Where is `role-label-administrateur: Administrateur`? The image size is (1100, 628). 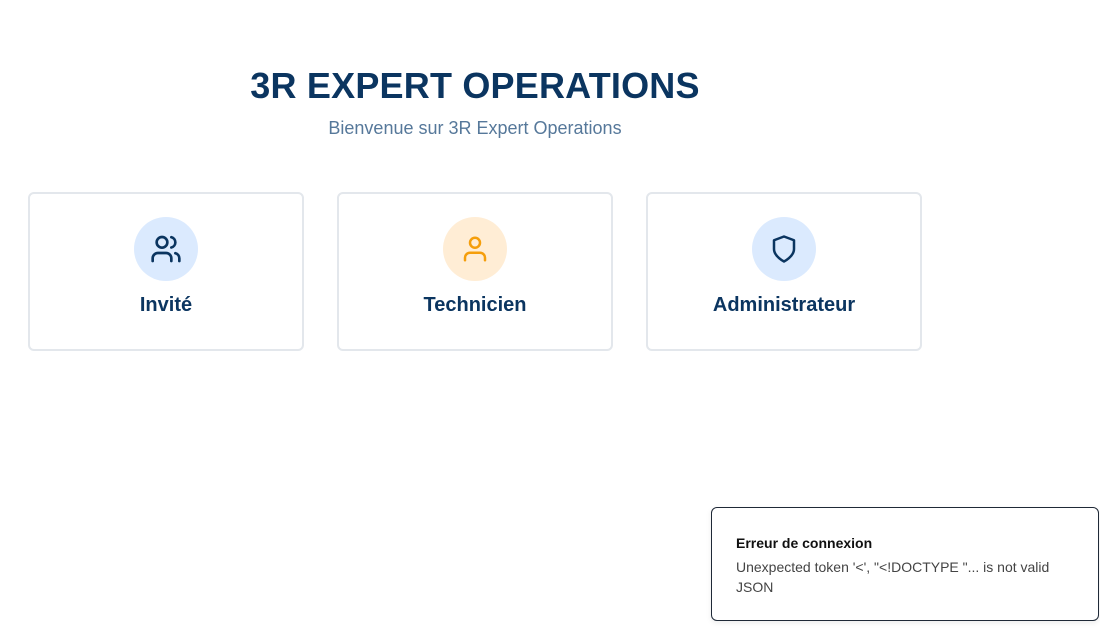
role-label-administrateur: Administrateur is located at coordinates (784, 305).